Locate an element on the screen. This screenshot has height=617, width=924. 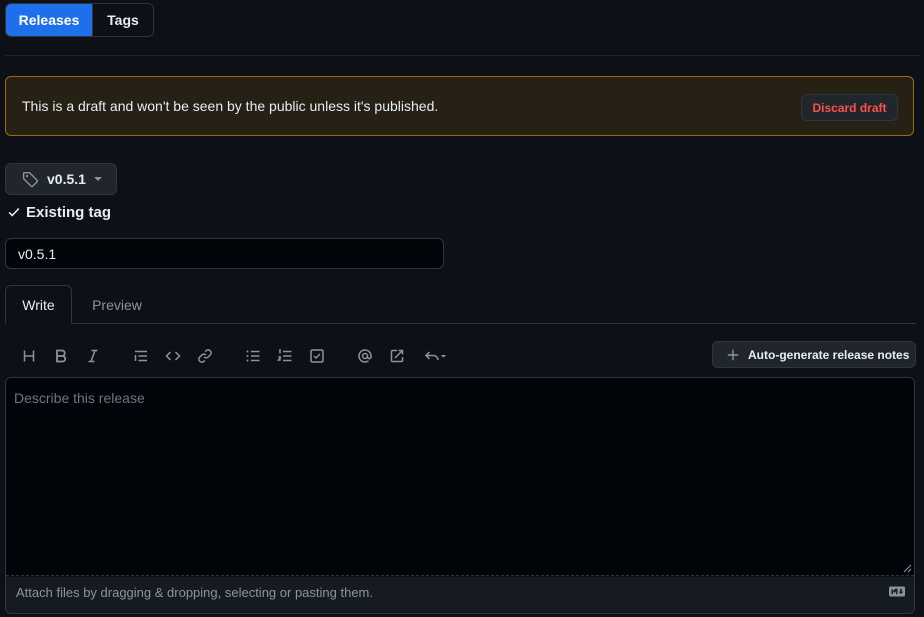
existing-tag-label: Existing tag is located at coordinates (69, 212).